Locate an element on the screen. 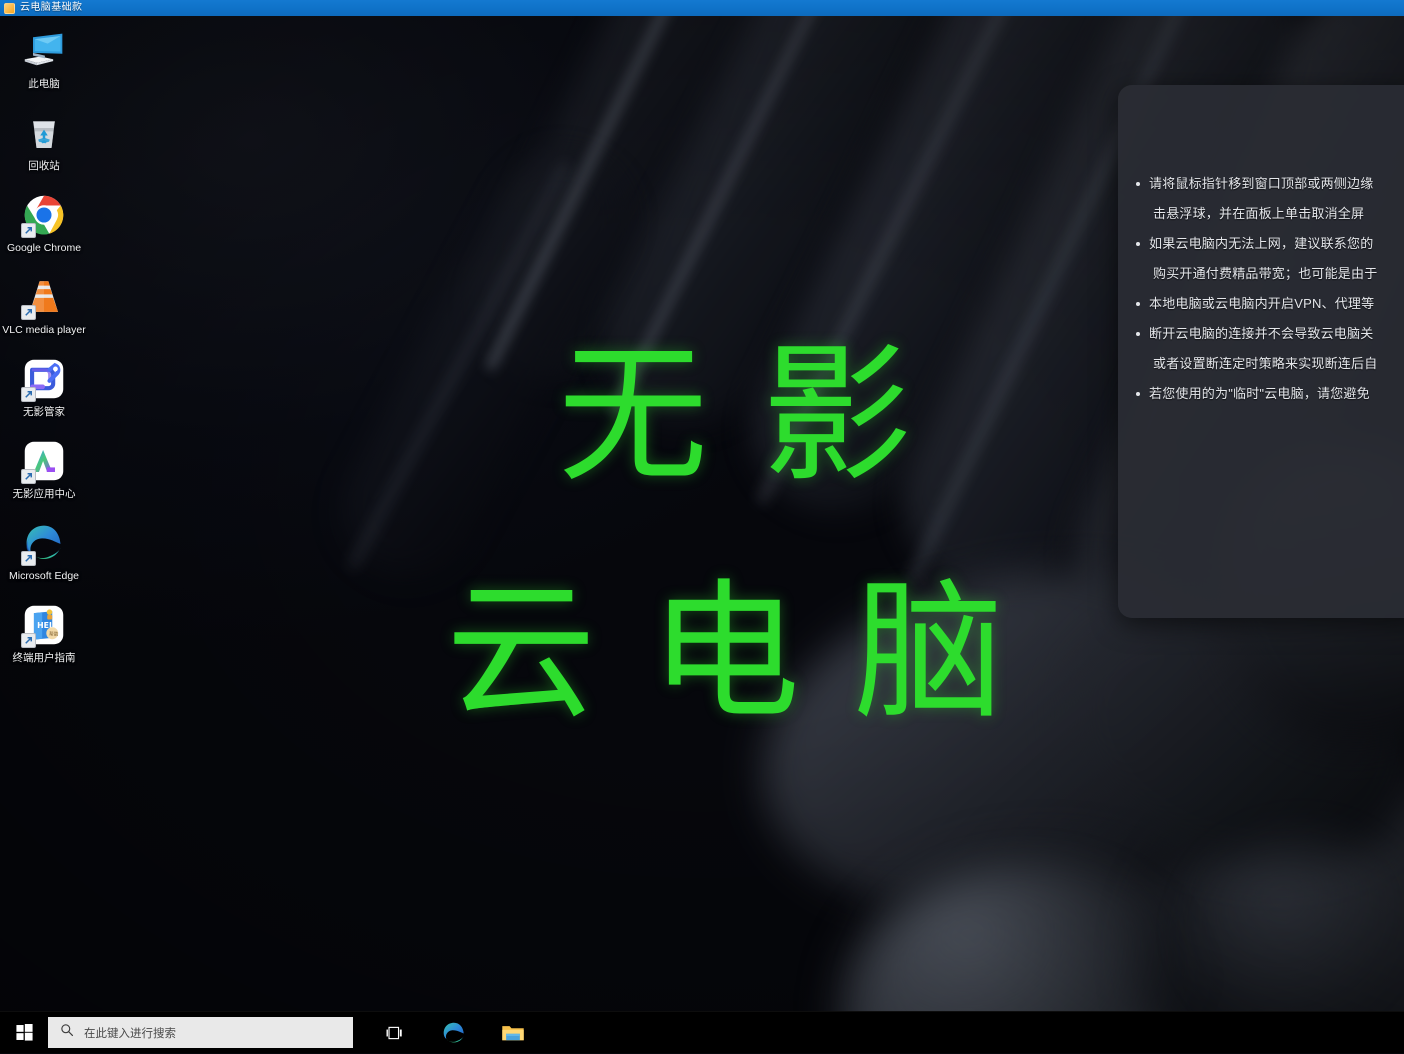  desktop-icon-label: Microsoft Edge is located at coordinates (44, 576).